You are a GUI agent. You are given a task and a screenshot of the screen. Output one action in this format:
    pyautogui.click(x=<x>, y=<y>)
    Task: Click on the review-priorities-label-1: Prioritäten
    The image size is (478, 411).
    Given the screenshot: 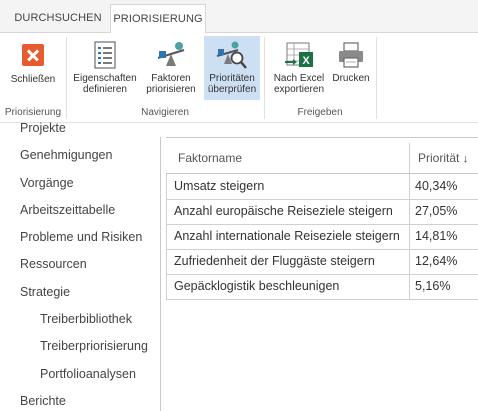 What is the action you would take?
    pyautogui.click(x=232, y=78)
    